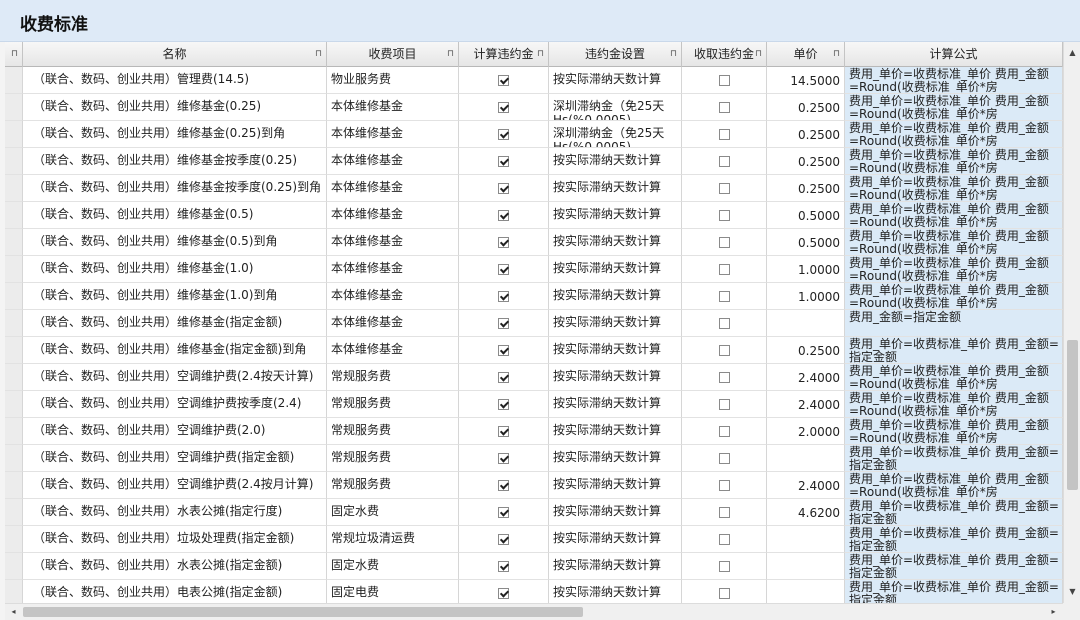  I want to click on cell-name: （联合、数码、创业共用）管理费(14.5), so click(175, 80).